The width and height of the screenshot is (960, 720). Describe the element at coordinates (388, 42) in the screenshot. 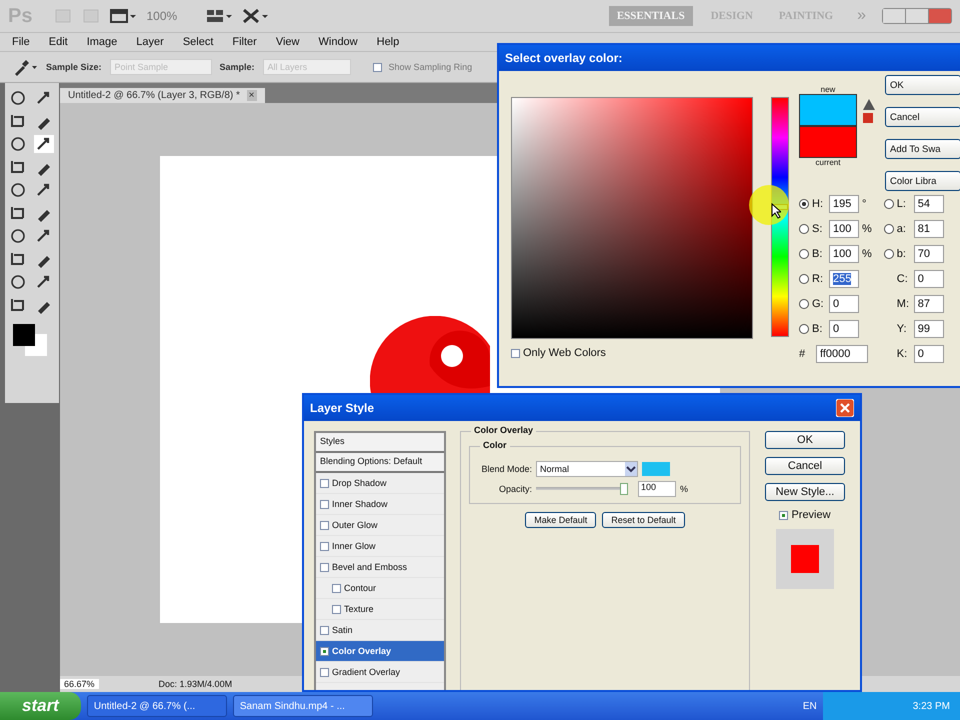

I see `menu-item: Help` at that location.